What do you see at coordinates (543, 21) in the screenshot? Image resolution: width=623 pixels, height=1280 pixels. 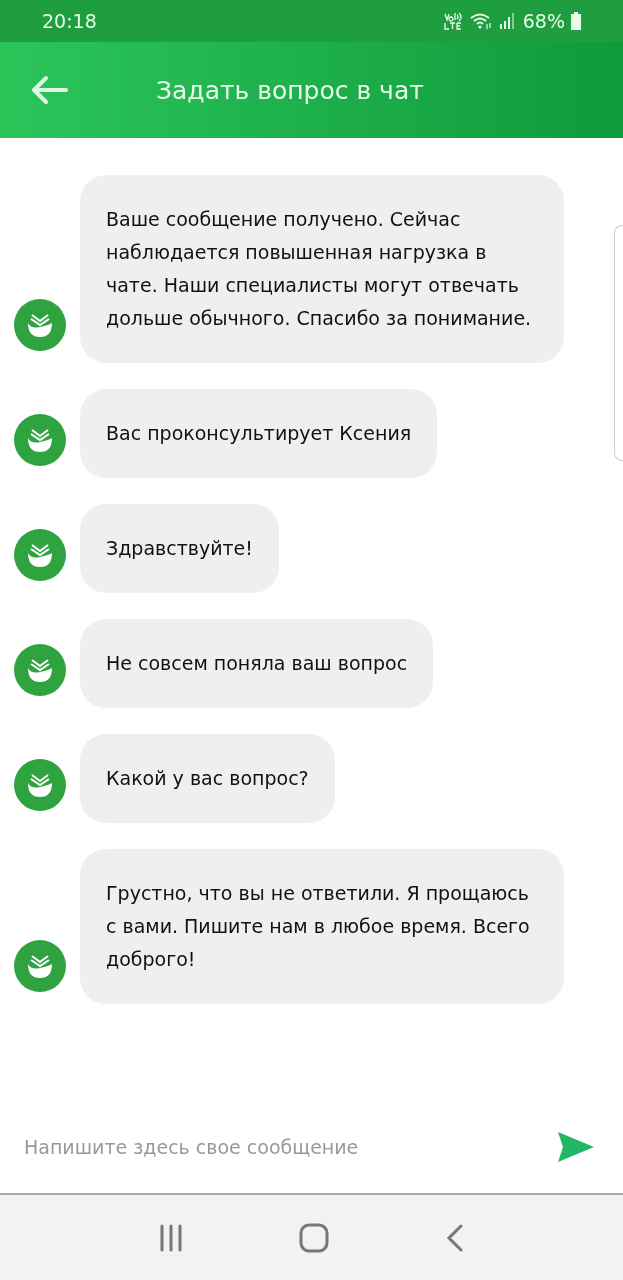 I see `battery-percent: 68%` at bounding box center [543, 21].